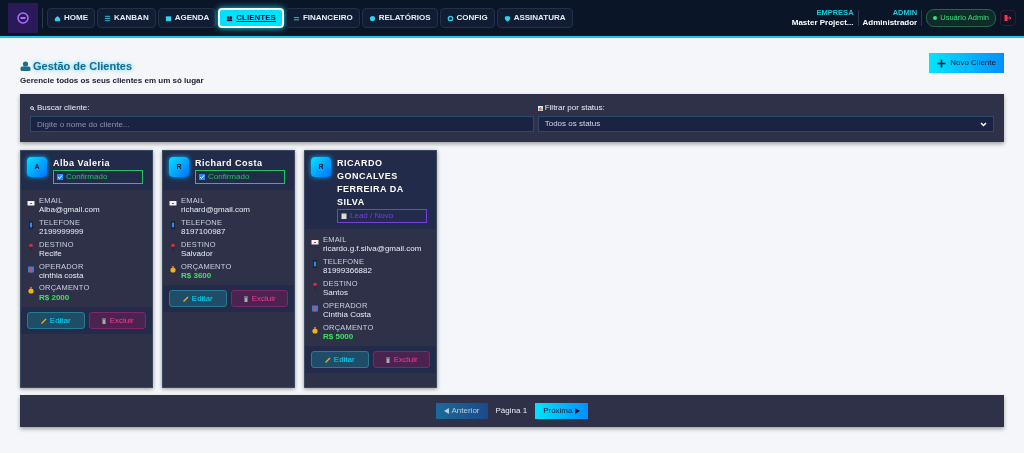  Describe the element at coordinates (562, 411) in the screenshot. I see `next-button: Próxima` at that location.